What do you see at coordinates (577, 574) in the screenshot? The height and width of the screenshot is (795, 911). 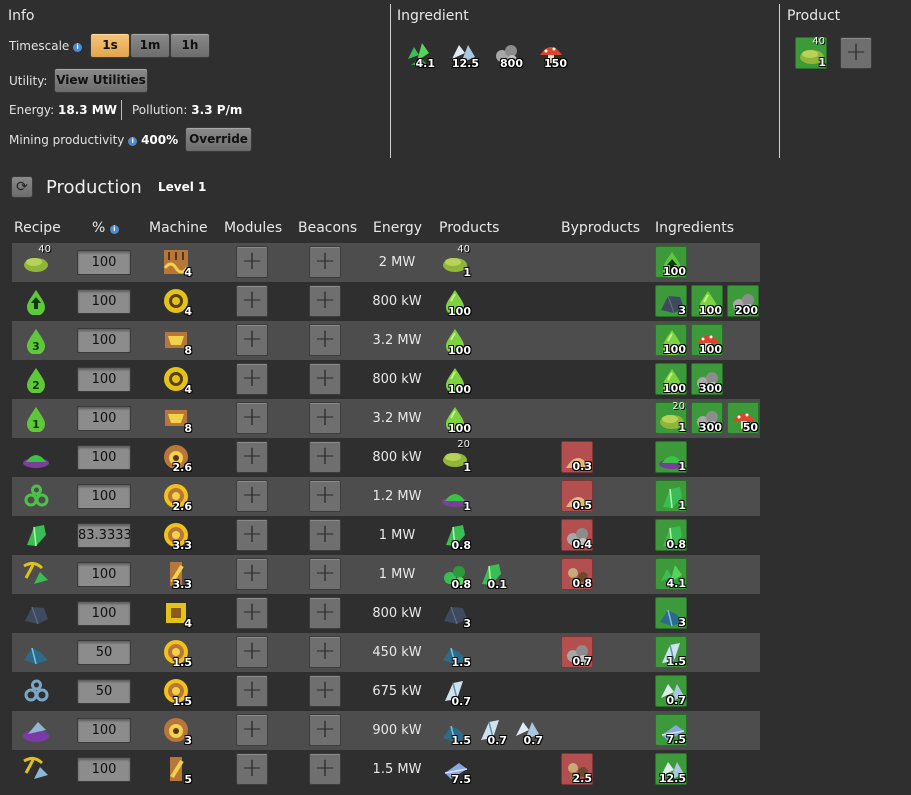 I see `byproduct-item: 0.8` at bounding box center [577, 574].